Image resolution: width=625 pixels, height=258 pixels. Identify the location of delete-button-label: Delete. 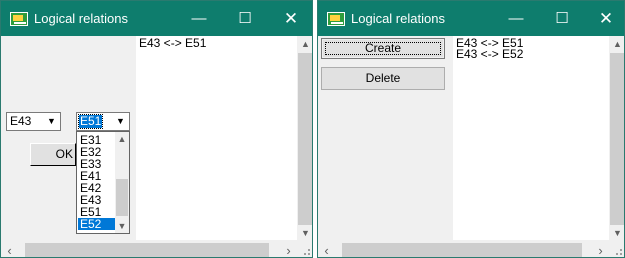
(383, 78).